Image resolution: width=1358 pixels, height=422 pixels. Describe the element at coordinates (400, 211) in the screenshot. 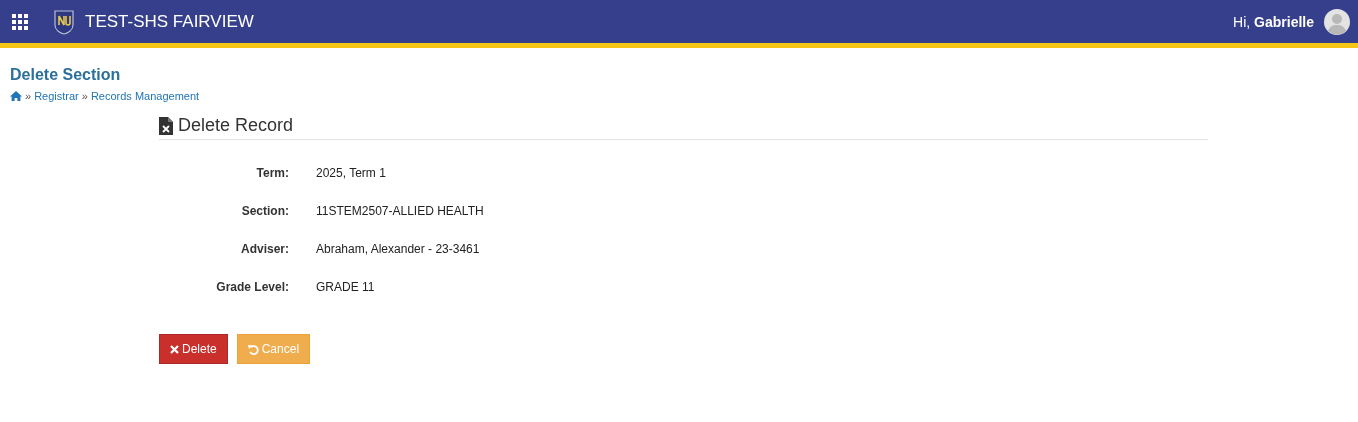

I see `field-value: 11STEM2507-ALLIED HEALTH` at that location.